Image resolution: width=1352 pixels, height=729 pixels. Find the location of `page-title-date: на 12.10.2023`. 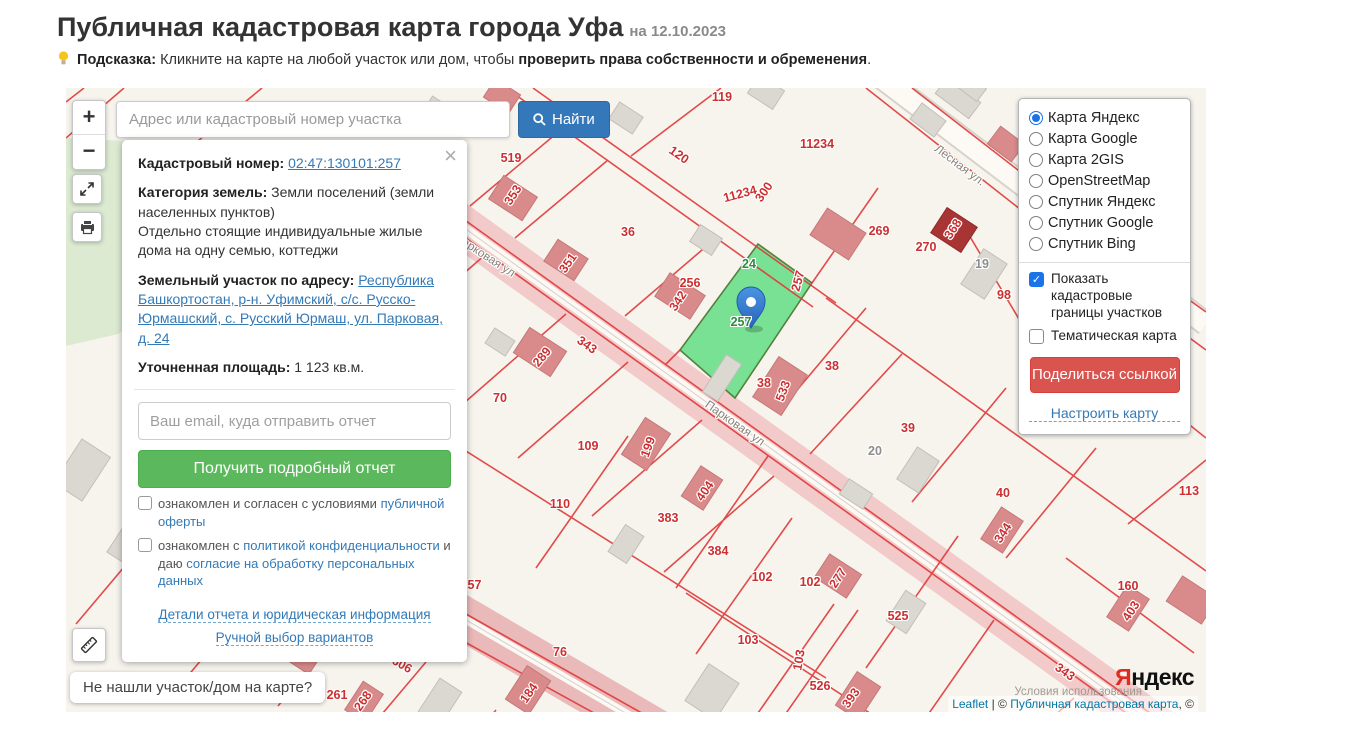

page-title-date: на 12.10.2023 is located at coordinates (678, 31).